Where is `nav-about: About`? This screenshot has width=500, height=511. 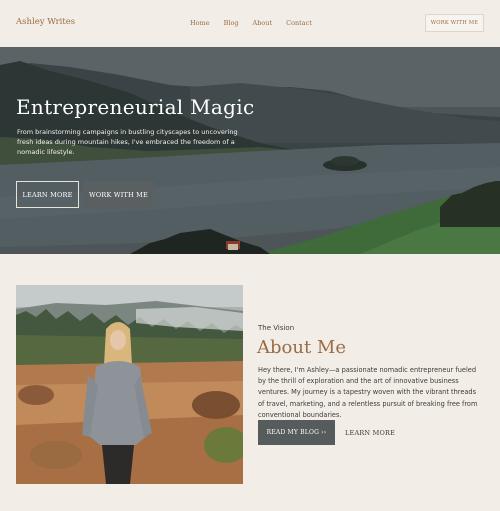
nav-about: About is located at coordinates (263, 23).